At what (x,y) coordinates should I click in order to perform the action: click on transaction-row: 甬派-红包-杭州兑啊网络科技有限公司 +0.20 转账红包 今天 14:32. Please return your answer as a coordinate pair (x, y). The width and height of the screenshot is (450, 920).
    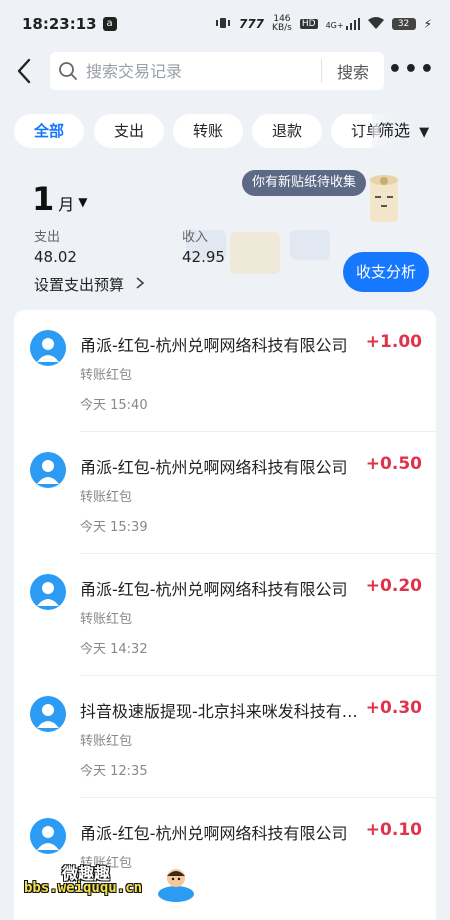
    Looking at the image, I should click on (225, 615).